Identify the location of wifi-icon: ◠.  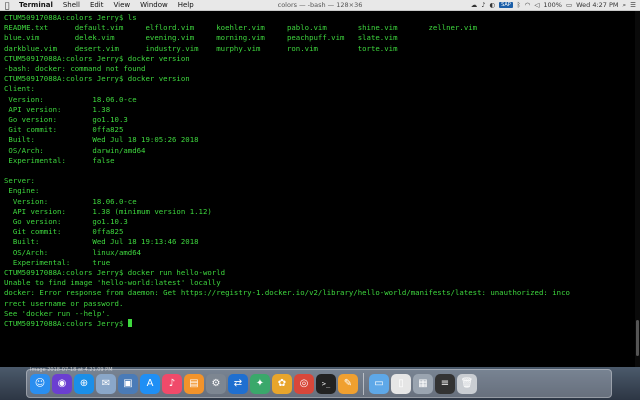
(528, 5).